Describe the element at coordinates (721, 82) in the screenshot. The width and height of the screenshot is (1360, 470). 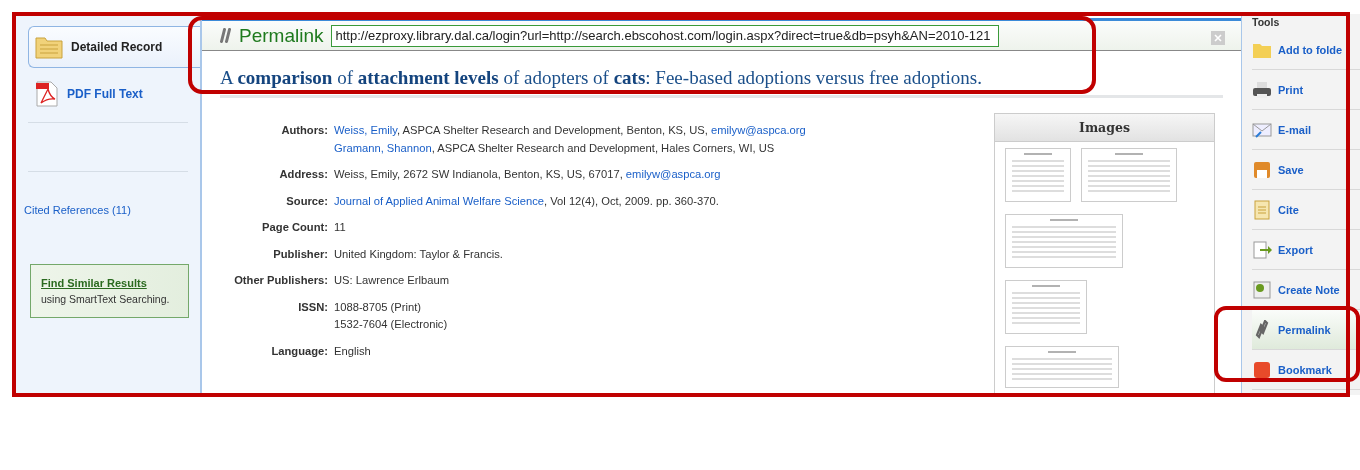
I see `record-title: A comparison of attachment levels of adopters of cats: Fee-based adoptions versus free adoptions.` at that location.